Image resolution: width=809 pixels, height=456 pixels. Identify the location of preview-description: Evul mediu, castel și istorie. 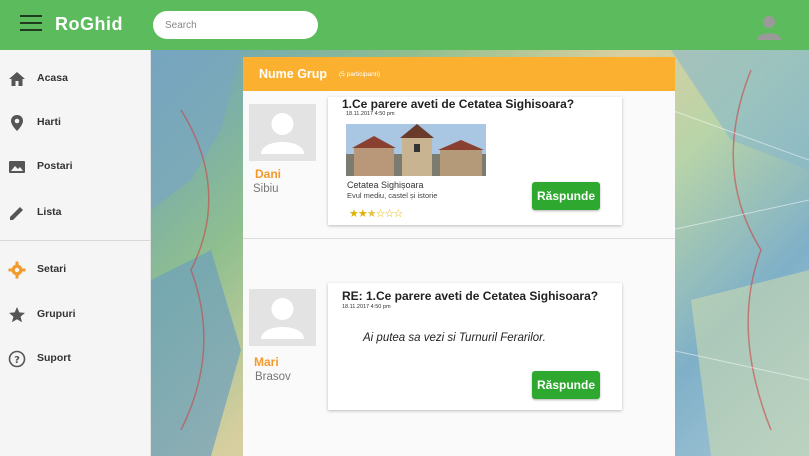
(392, 195).